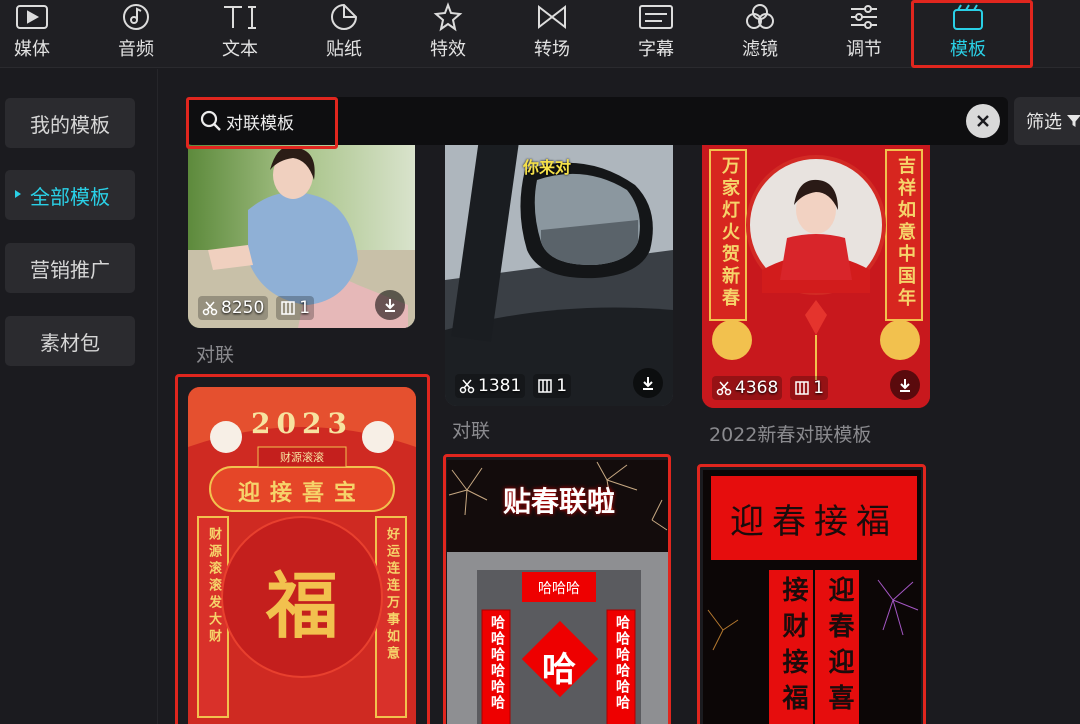 The width and height of the screenshot is (1080, 724). I want to click on template-card: 迎春接福 接财接福 迎春迎喜, so click(812, 597).